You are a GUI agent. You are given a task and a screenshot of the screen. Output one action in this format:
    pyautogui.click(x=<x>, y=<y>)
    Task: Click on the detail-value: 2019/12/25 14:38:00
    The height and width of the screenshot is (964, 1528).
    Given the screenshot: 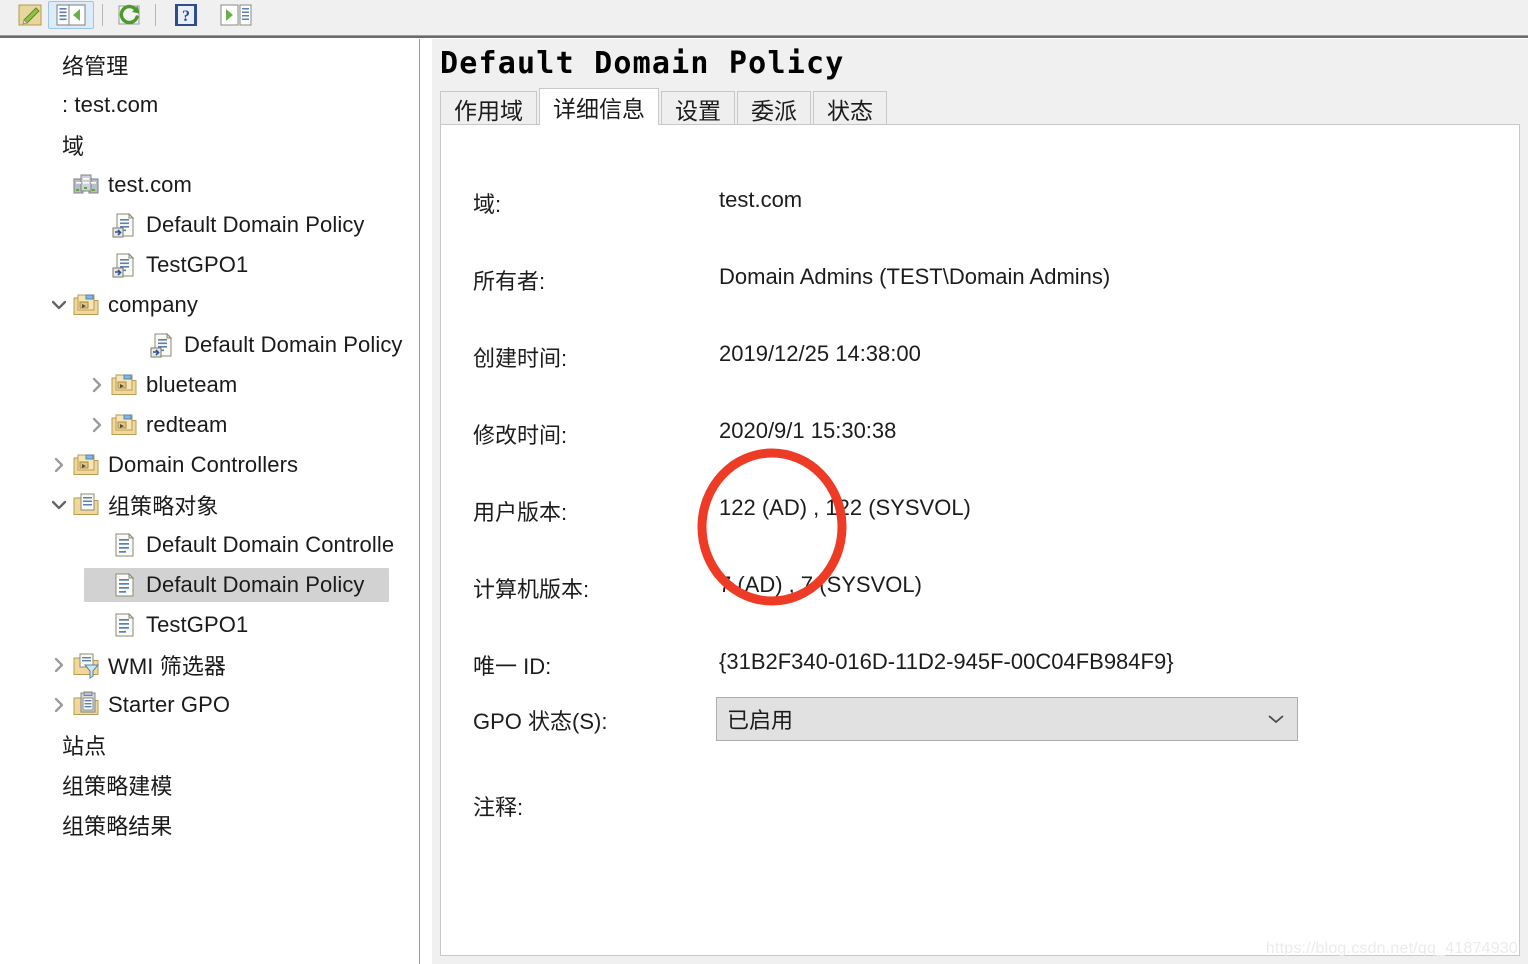 What is the action you would take?
    pyautogui.click(x=820, y=353)
    